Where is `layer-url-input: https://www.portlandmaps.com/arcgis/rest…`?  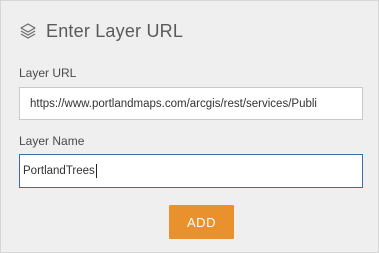 layer-url-input: https://www.portlandmaps.com/arcgis/rest… is located at coordinates (191, 103).